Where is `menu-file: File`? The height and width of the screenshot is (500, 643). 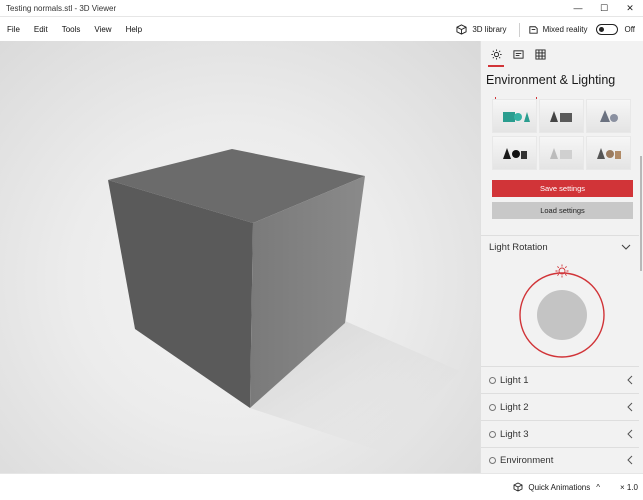 menu-file: File is located at coordinates (13, 29).